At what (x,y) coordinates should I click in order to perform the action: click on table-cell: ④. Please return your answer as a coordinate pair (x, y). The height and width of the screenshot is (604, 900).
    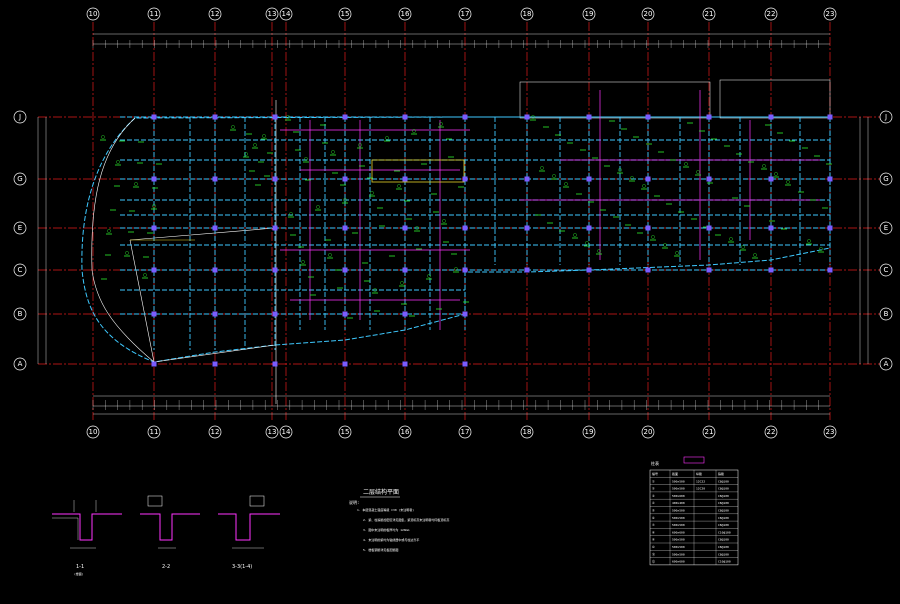
    Looking at the image, I should click on (653, 503).